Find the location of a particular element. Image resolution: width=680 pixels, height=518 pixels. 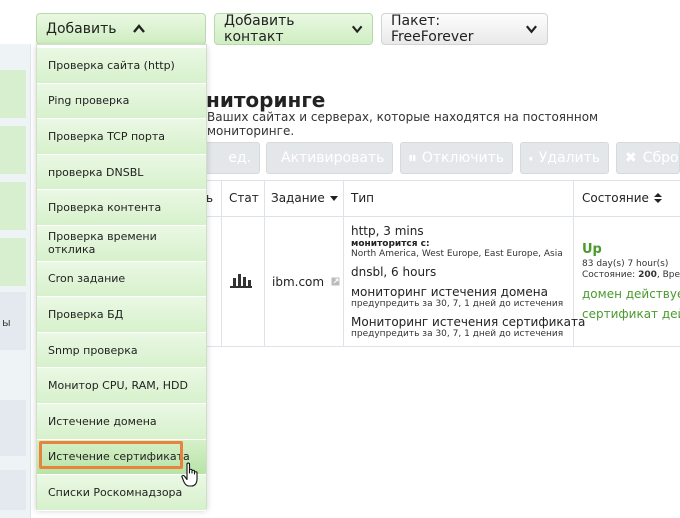

menu-item-content-check: Проверка контента is located at coordinates (121, 208).